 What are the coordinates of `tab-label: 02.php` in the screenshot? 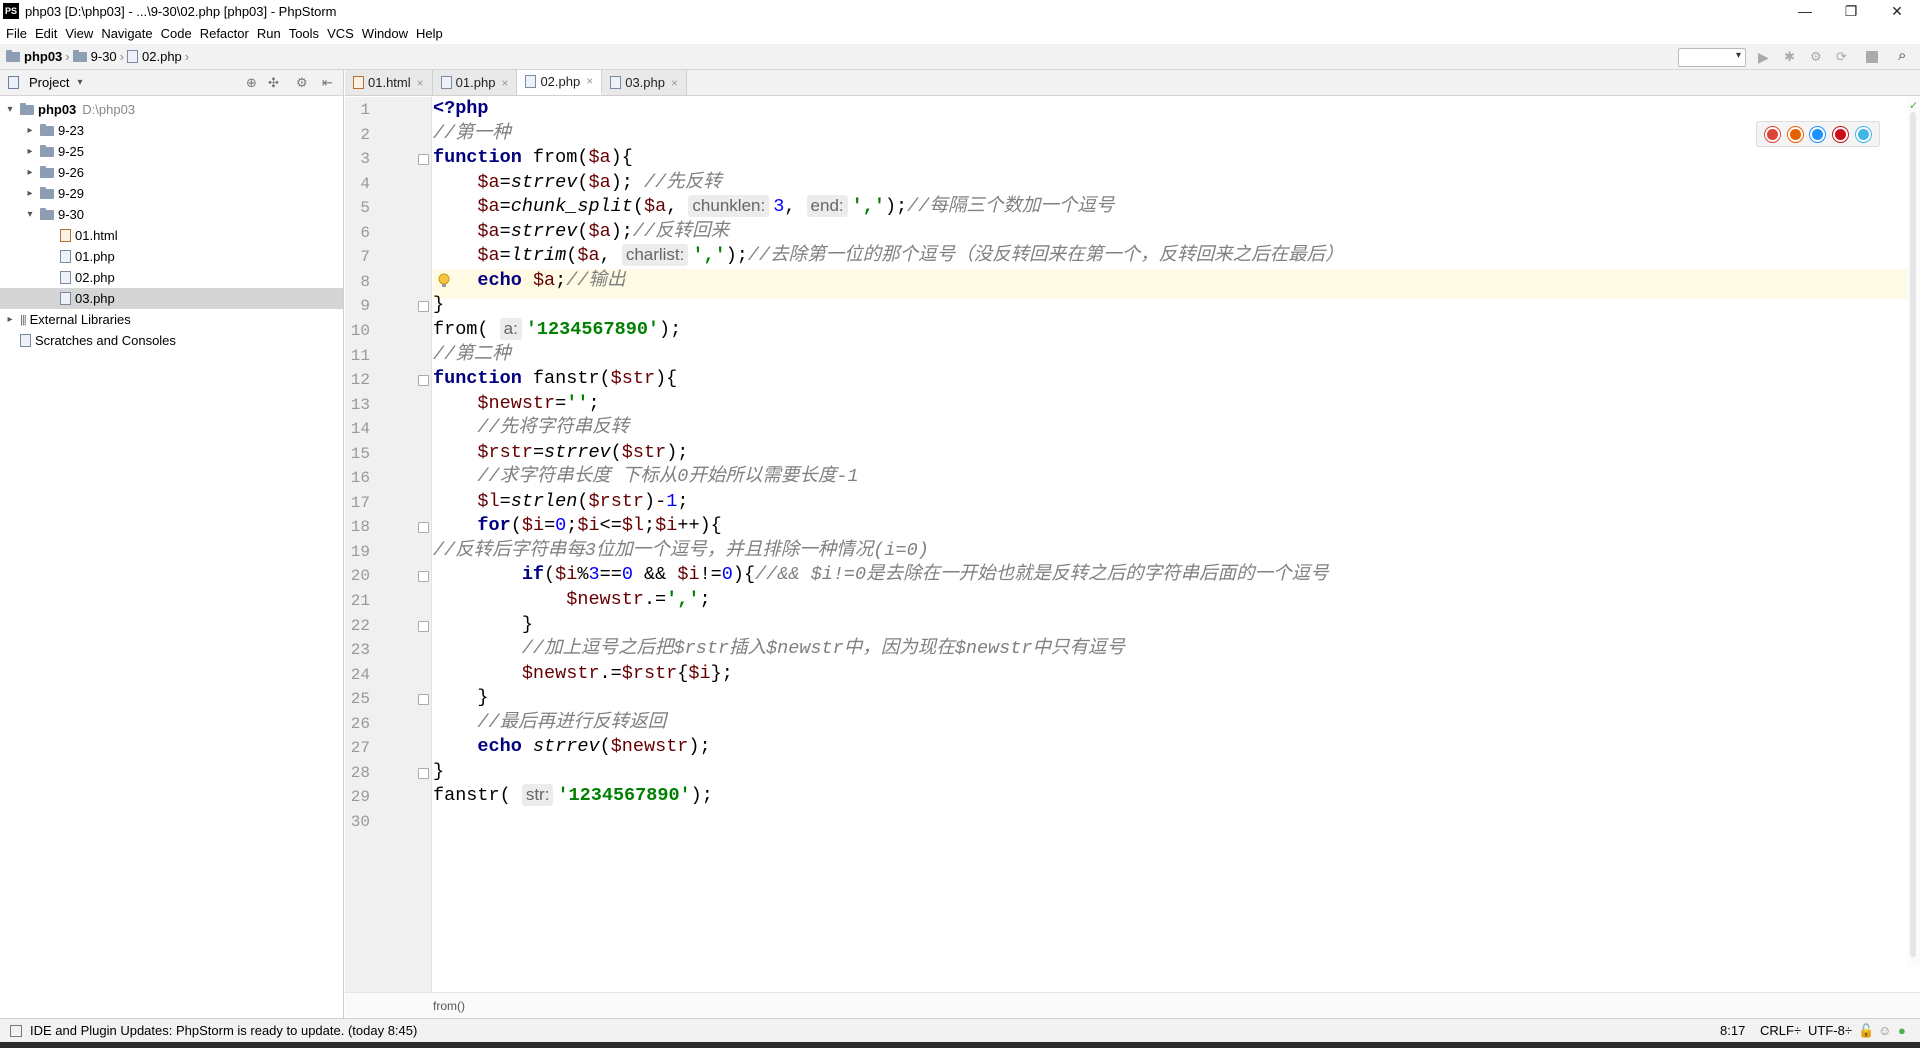 It's located at (560, 81).